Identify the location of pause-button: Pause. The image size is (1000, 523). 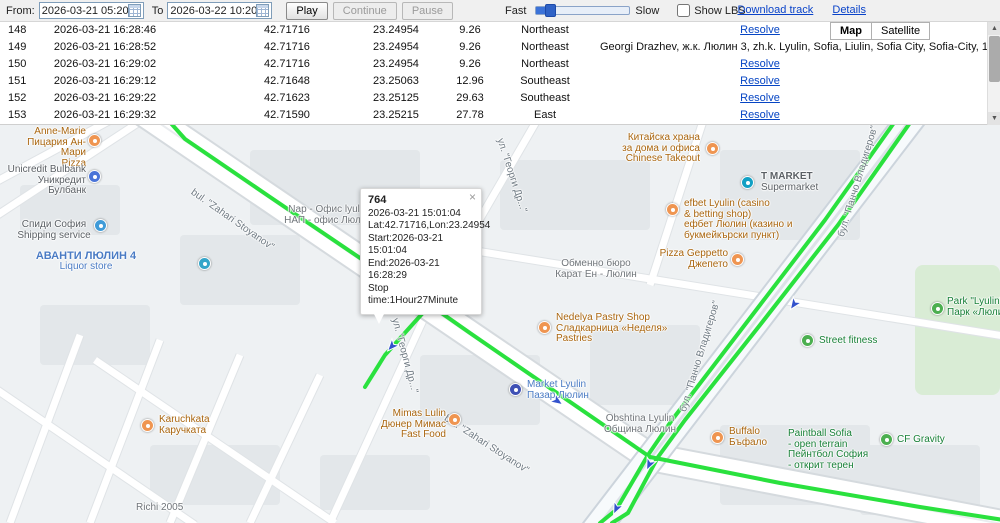
(427, 10).